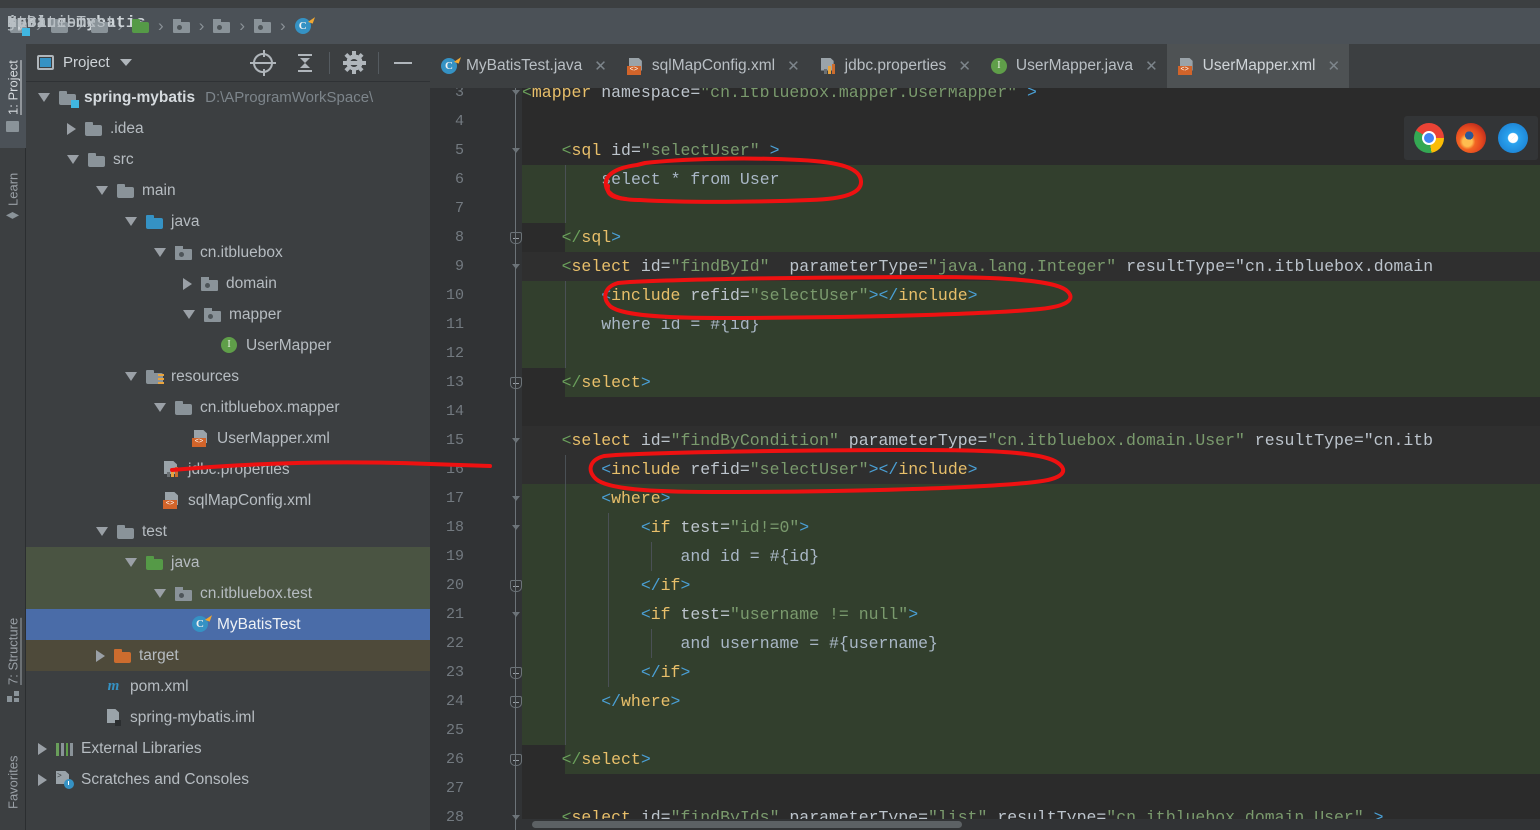 Image resolution: width=1540 pixels, height=830 pixels. I want to click on sidebar-item-learn: Learn, so click(13, 197).